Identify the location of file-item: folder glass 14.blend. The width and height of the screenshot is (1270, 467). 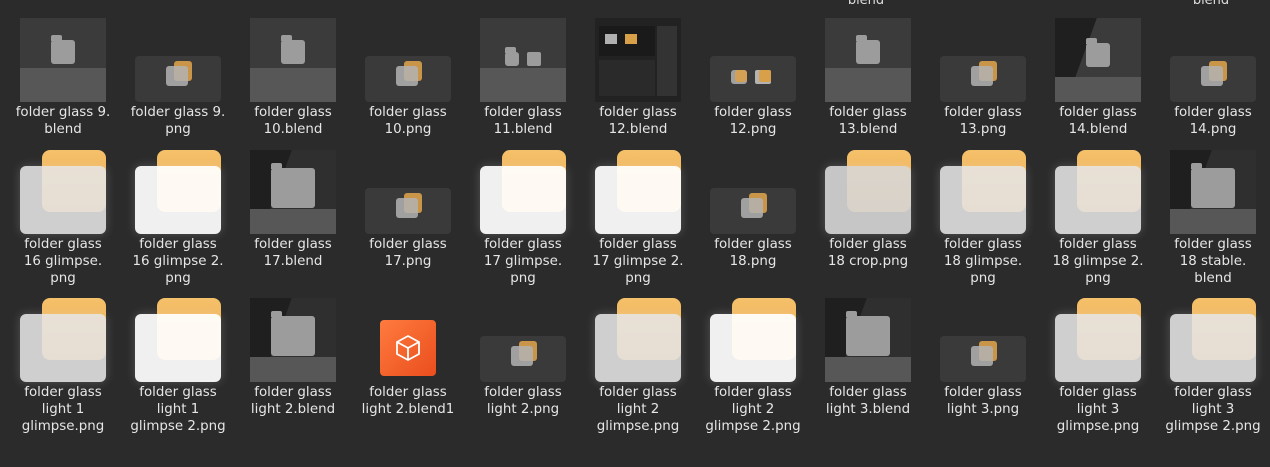
(1098, 77).